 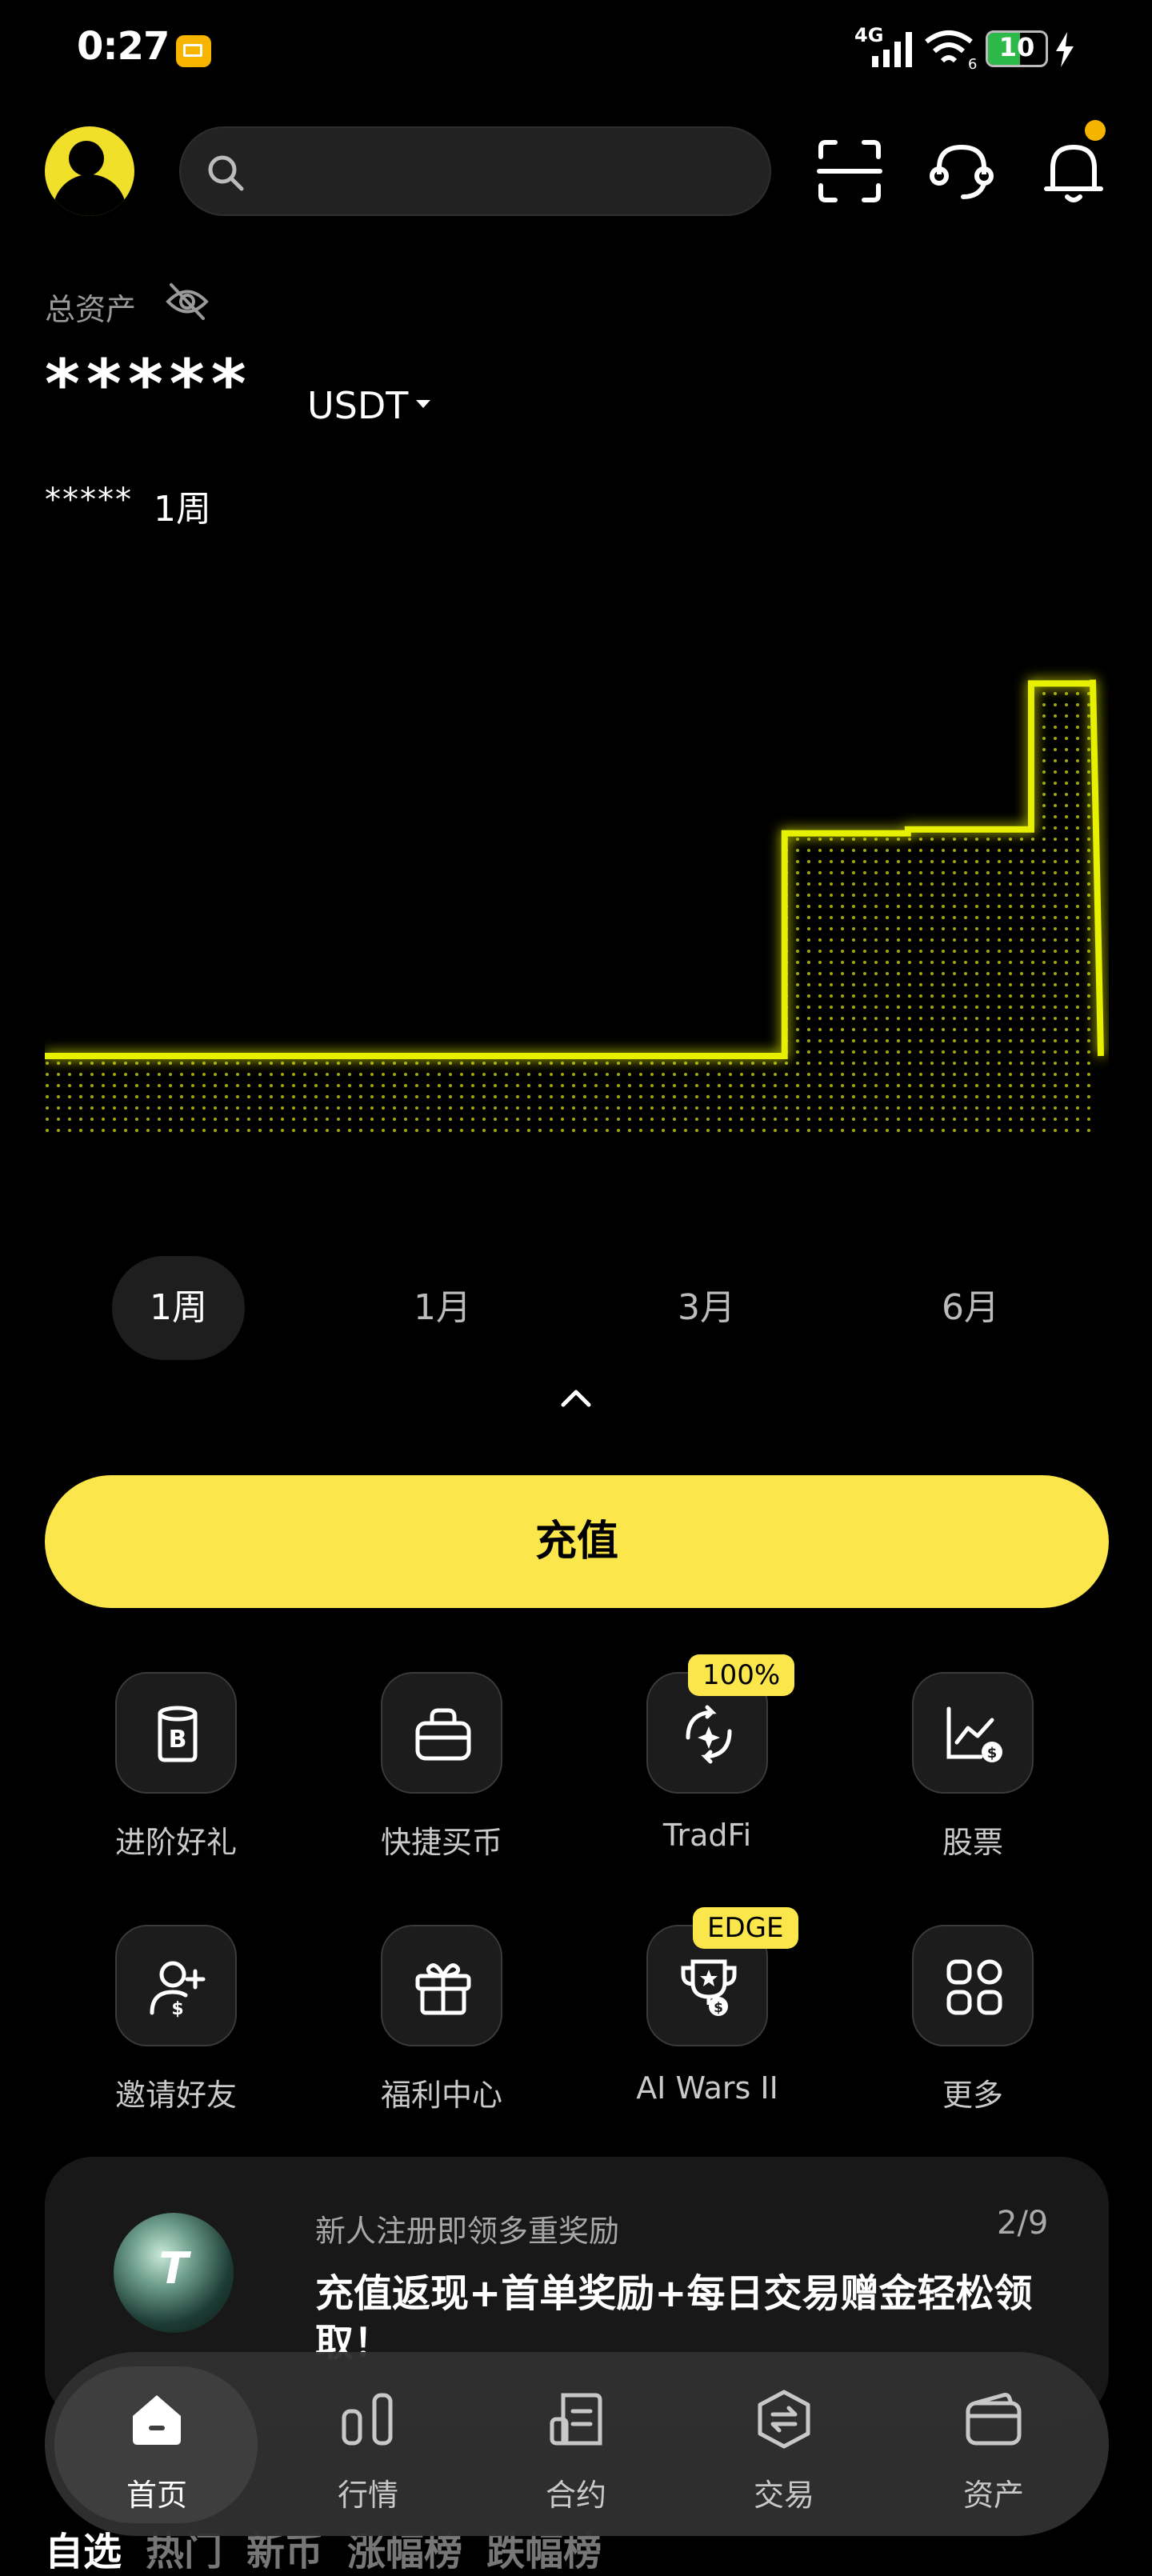 I want to click on message-notification-icon, so click(x=193, y=51).